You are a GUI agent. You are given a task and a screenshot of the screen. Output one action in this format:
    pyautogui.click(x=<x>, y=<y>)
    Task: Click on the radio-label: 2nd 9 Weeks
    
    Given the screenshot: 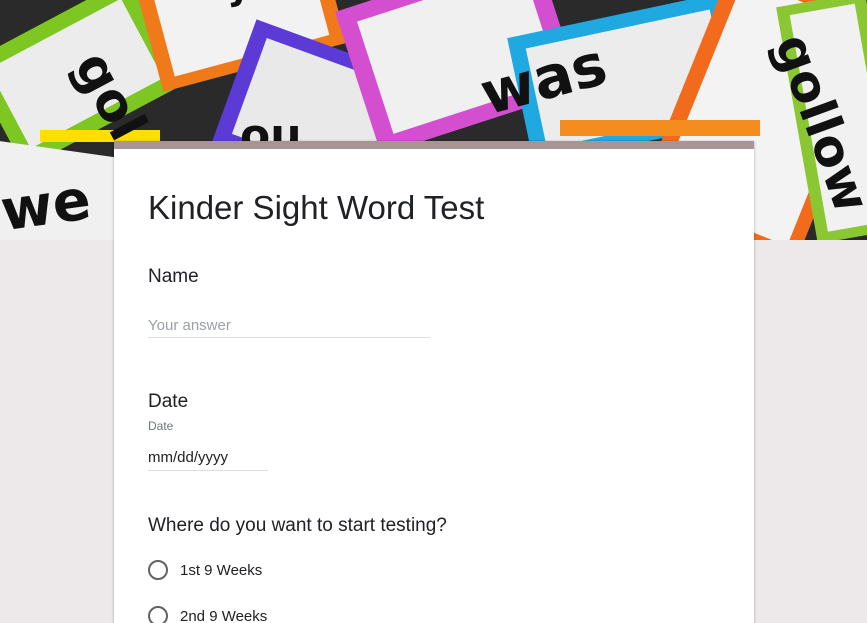 What is the action you would take?
    pyautogui.click(x=224, y=615)
    